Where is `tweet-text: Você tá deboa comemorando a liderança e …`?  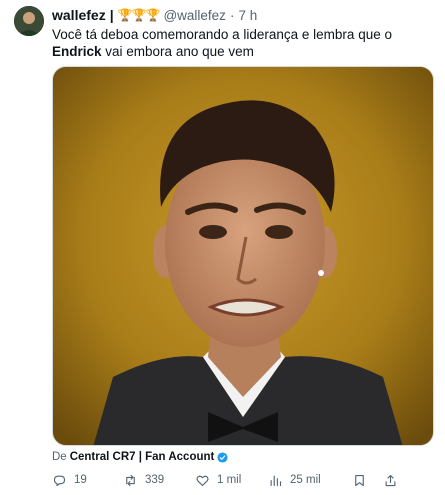
tweet-text: Você tá deboa comemorando a liderança e … is located at coordinates (242, 43).